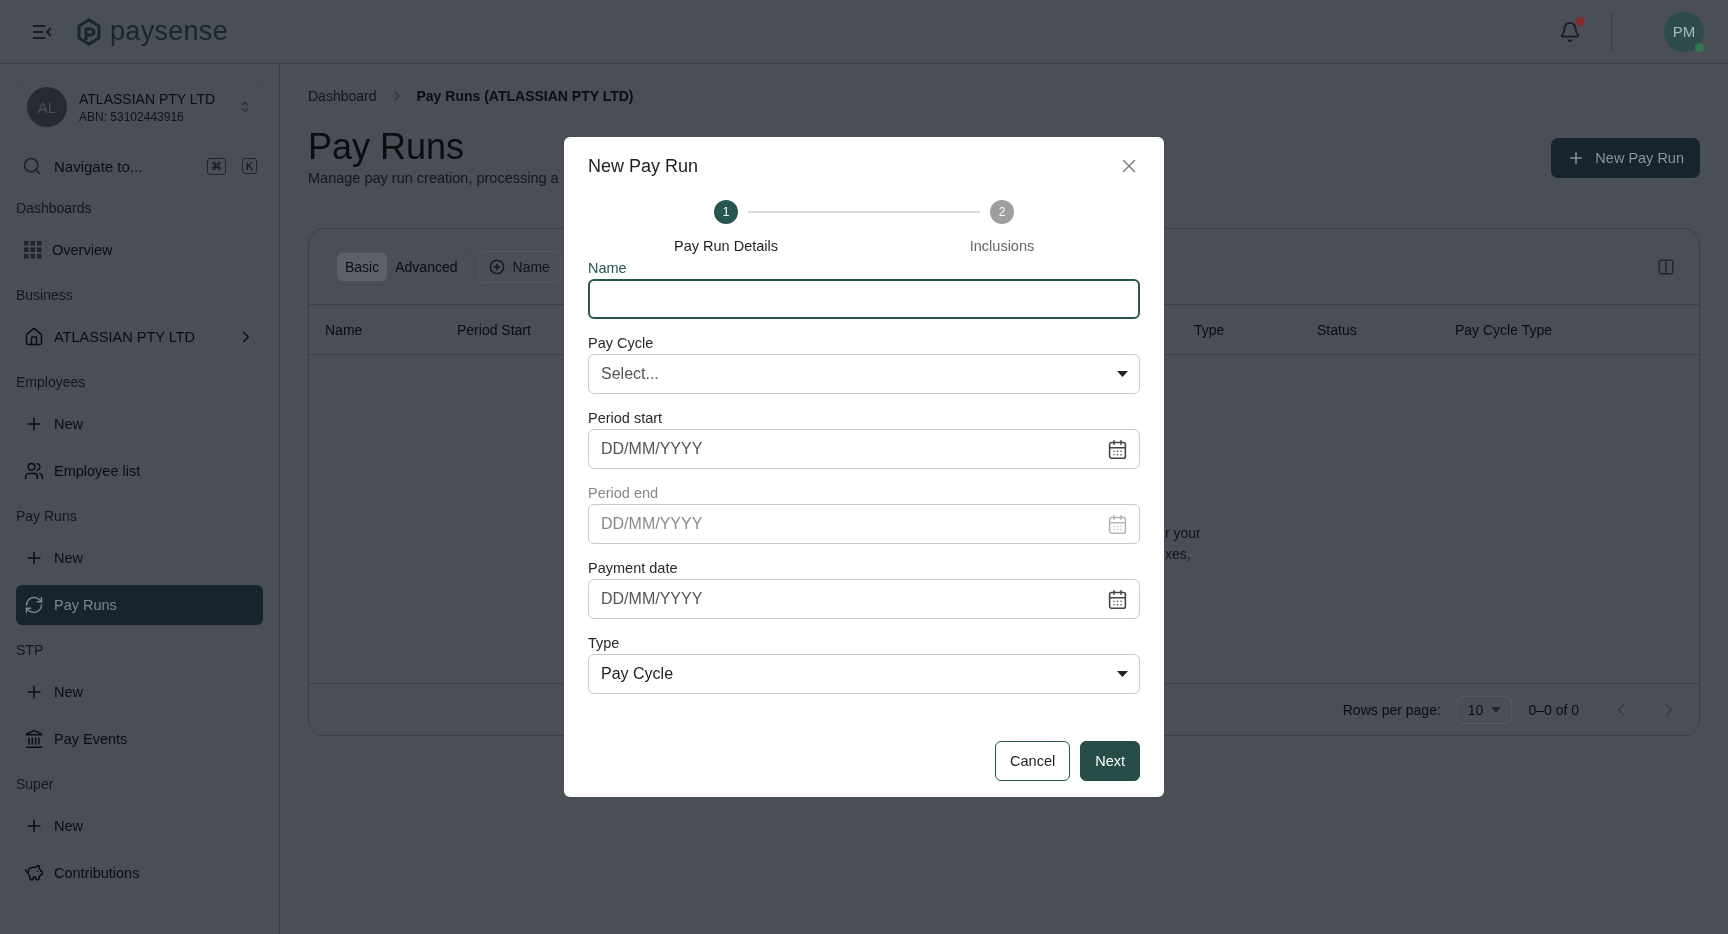 This screenshot has height=934, width=1728. What do you see at coordinates (633, 568) in the screenshot?
I see `field-label: Payment date` at bounding box center [633, 568].